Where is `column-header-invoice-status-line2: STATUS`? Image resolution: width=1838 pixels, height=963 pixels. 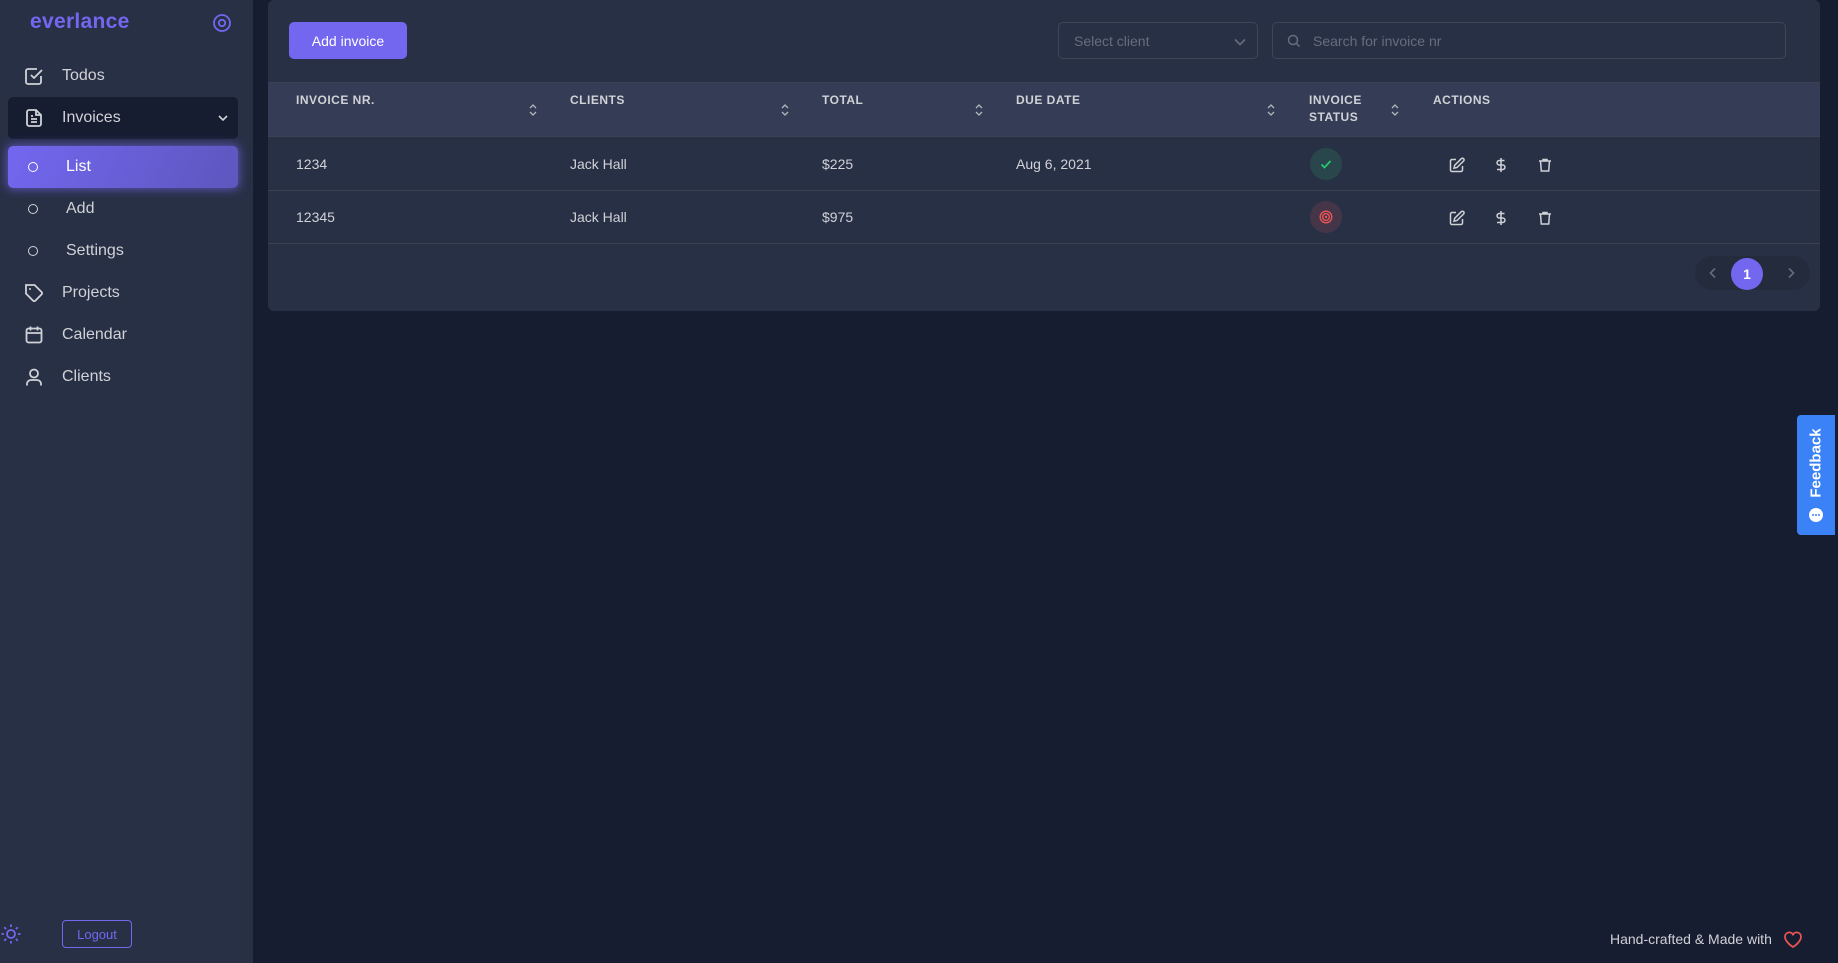 column-header-invoice-status-line2: STATUS is located at coordinates (1334, 117).